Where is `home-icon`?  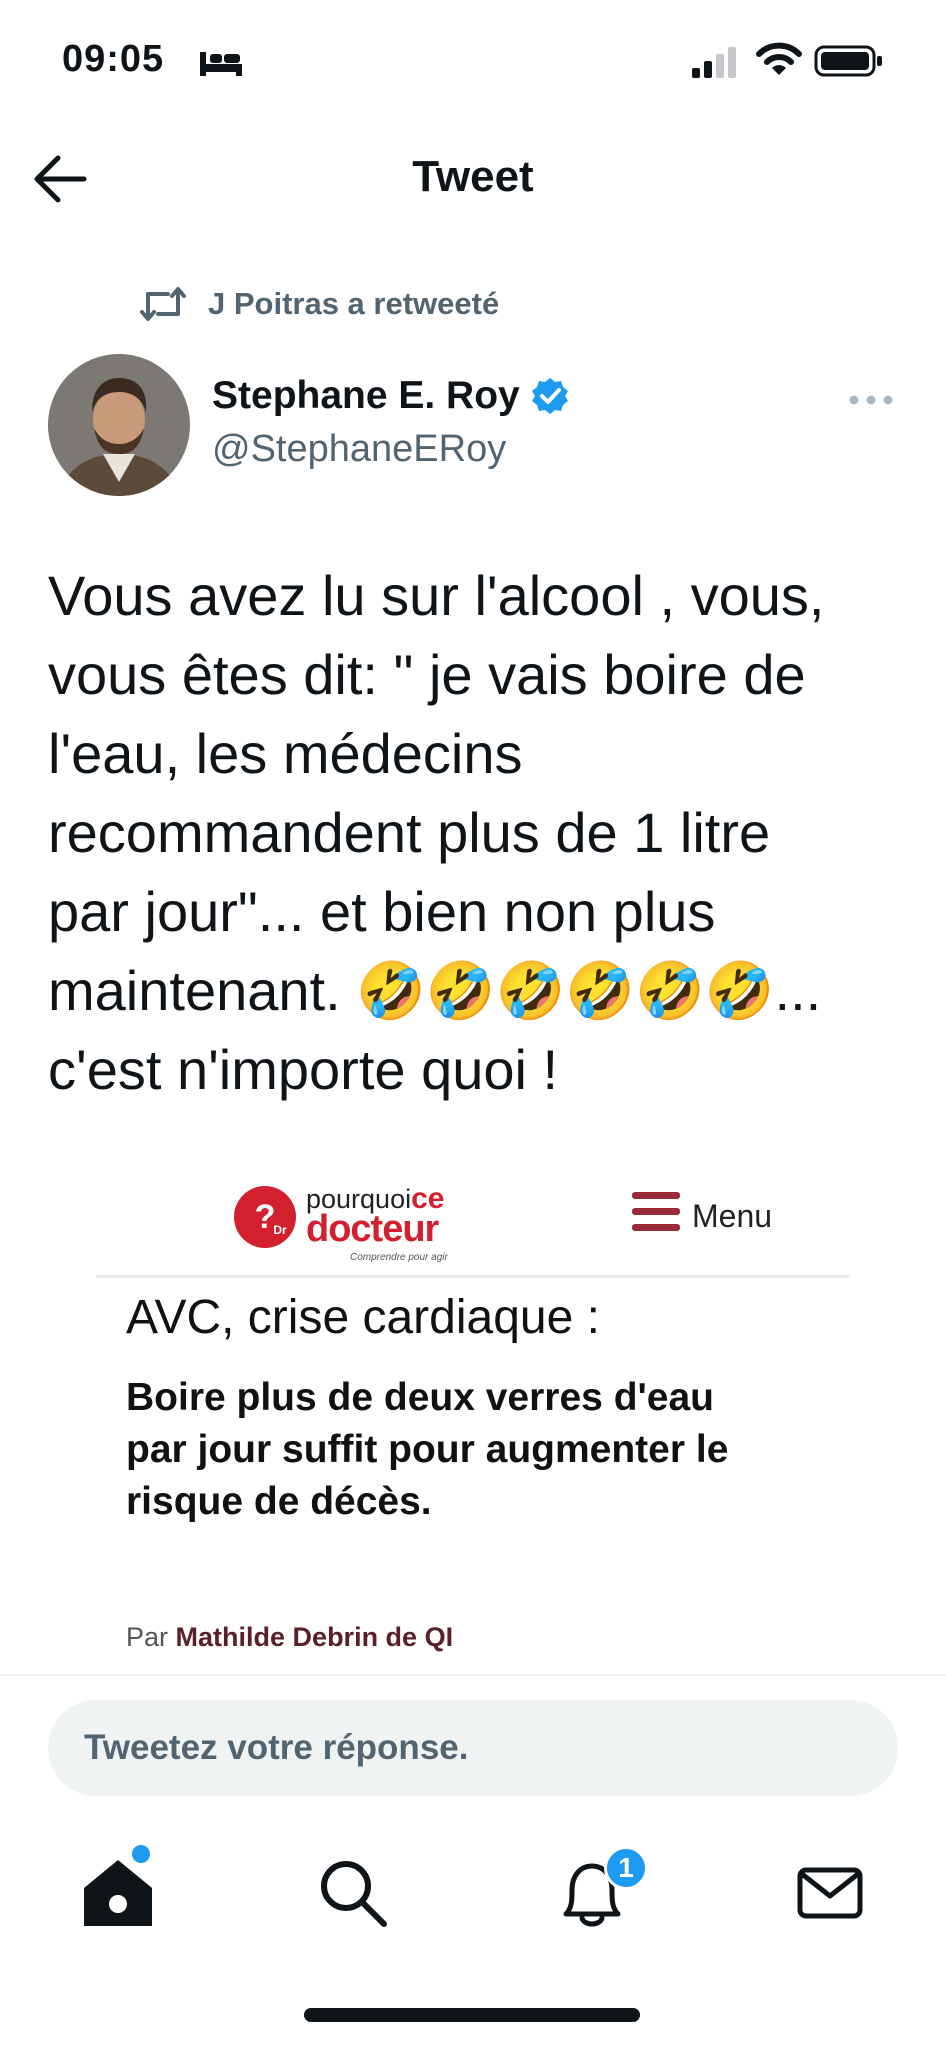
home-icon is located at coordinates (118, 1892).